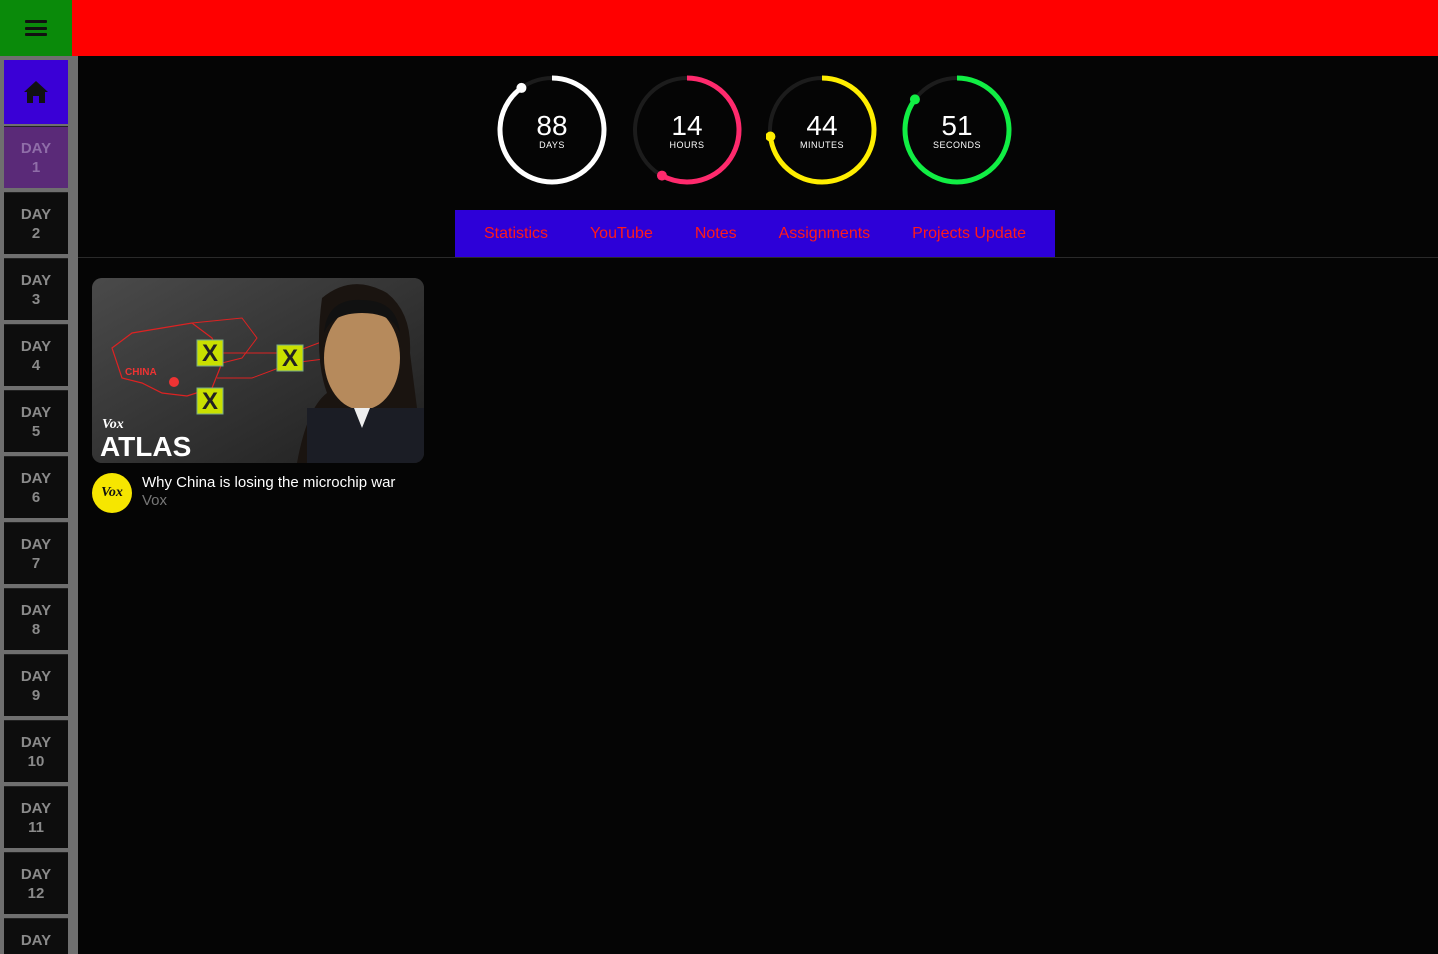 The image size is (1438, 954). I want to click on sidebar-day-11: DAY 11, so click(36, 817).